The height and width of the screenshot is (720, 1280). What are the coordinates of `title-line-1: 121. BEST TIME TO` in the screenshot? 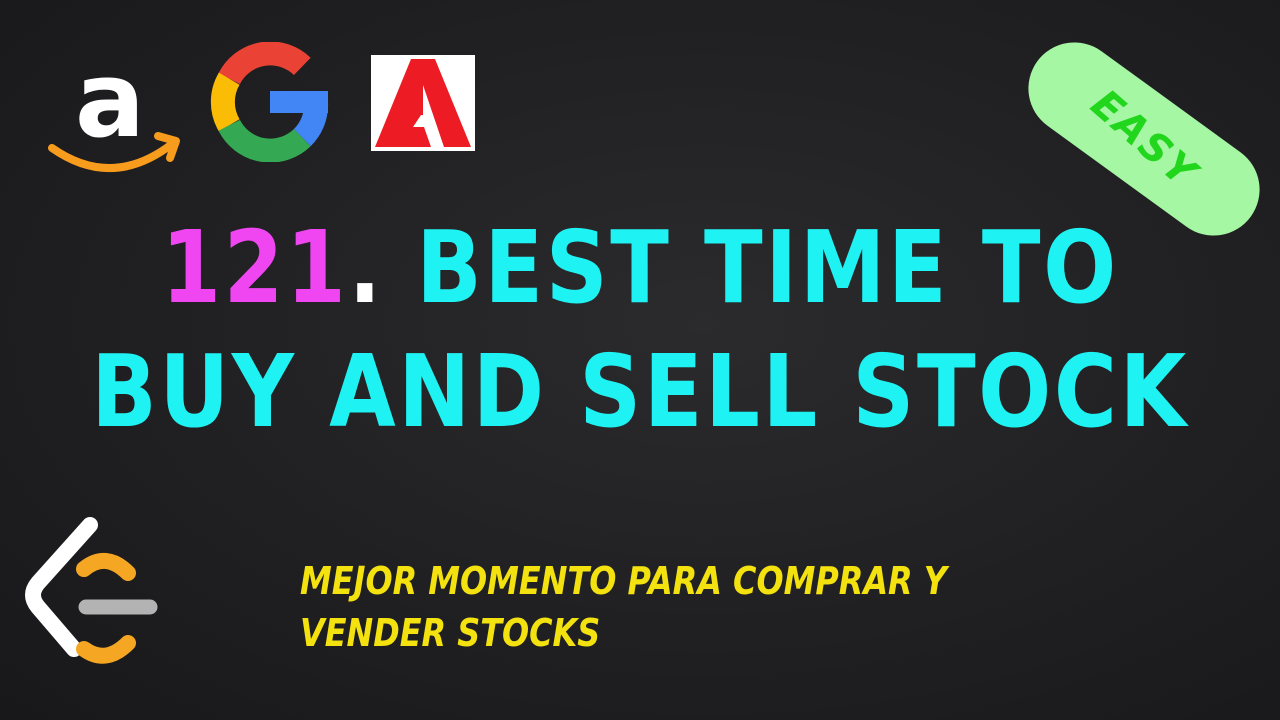 It's located at (640, 268).